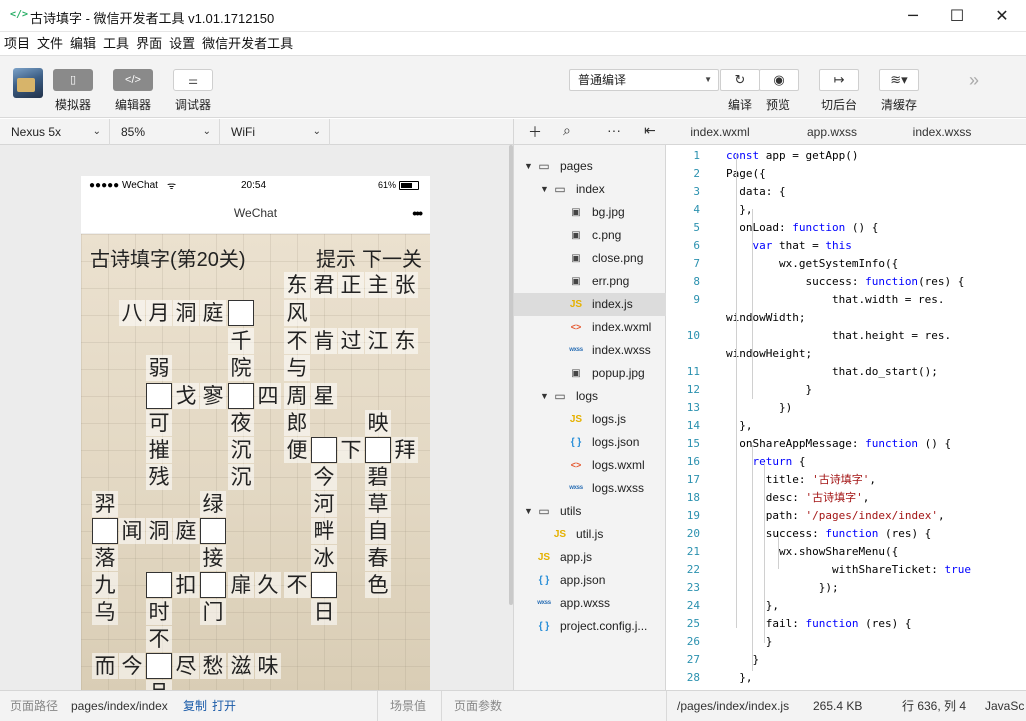 This screenshot has height=721, width=1026. I want to click on avatar, so click(28, 83).